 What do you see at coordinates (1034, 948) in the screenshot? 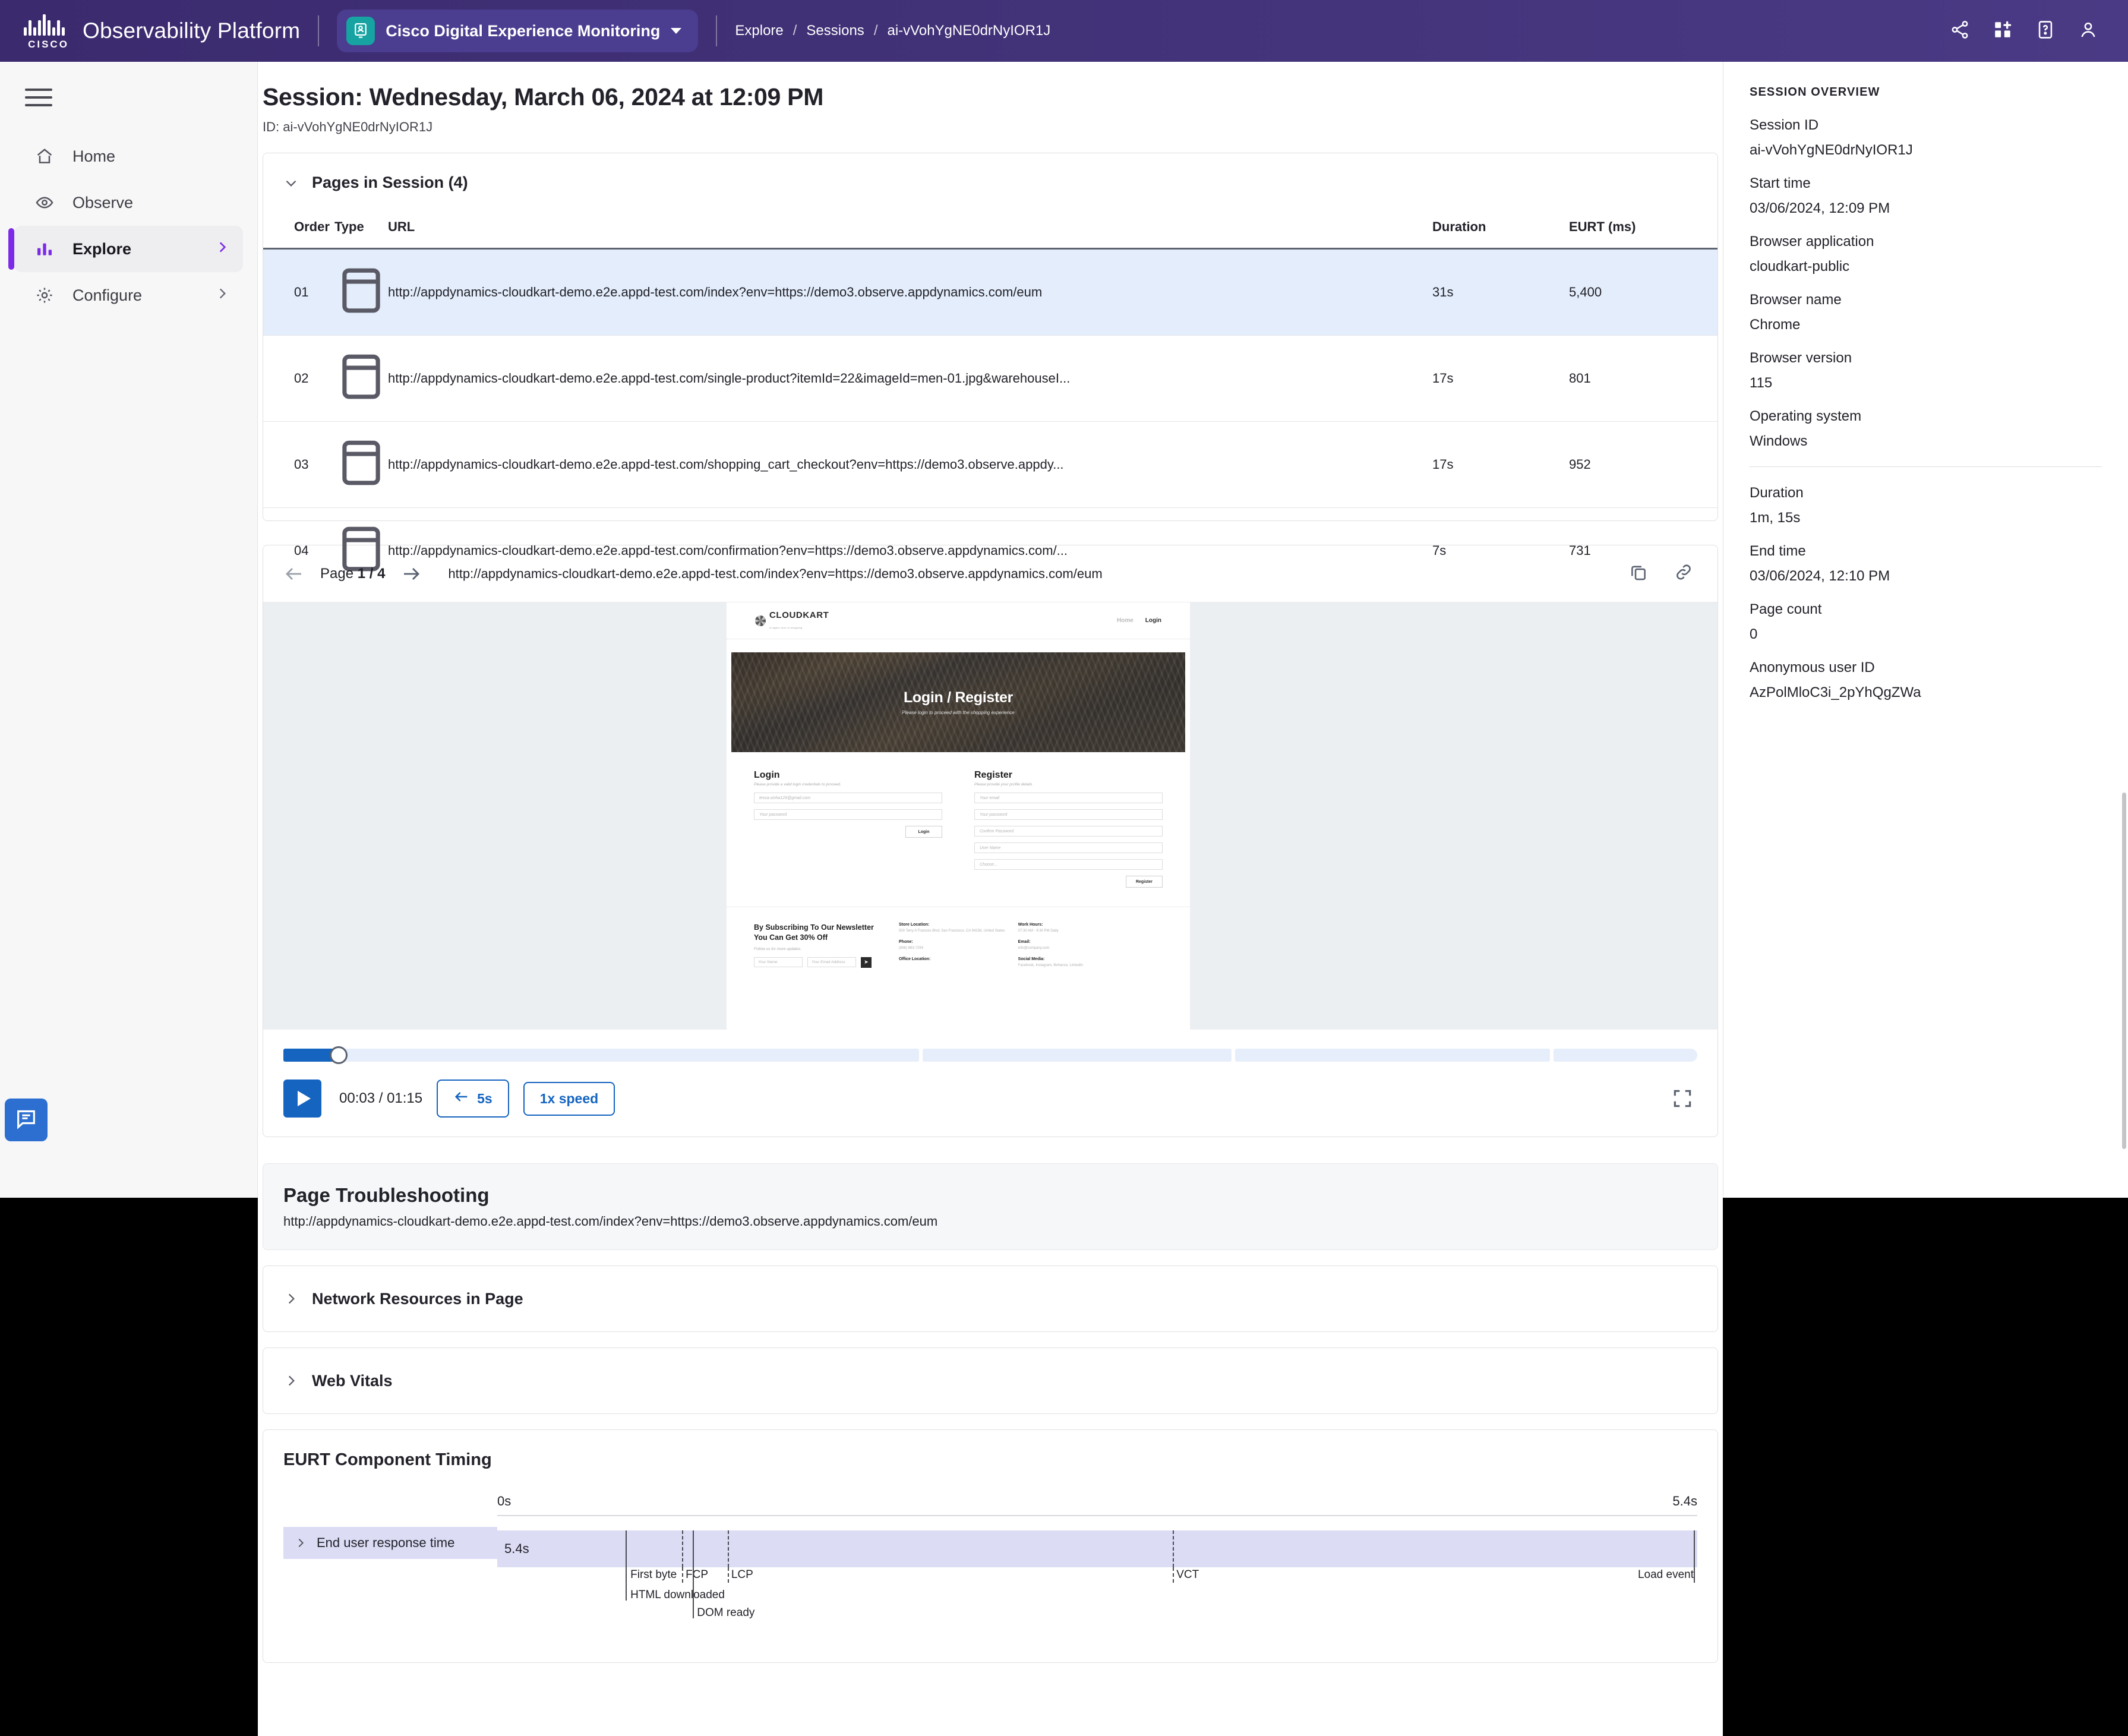
I see `replay-info-value: info@company.com` at bounding box center [1034, 948].